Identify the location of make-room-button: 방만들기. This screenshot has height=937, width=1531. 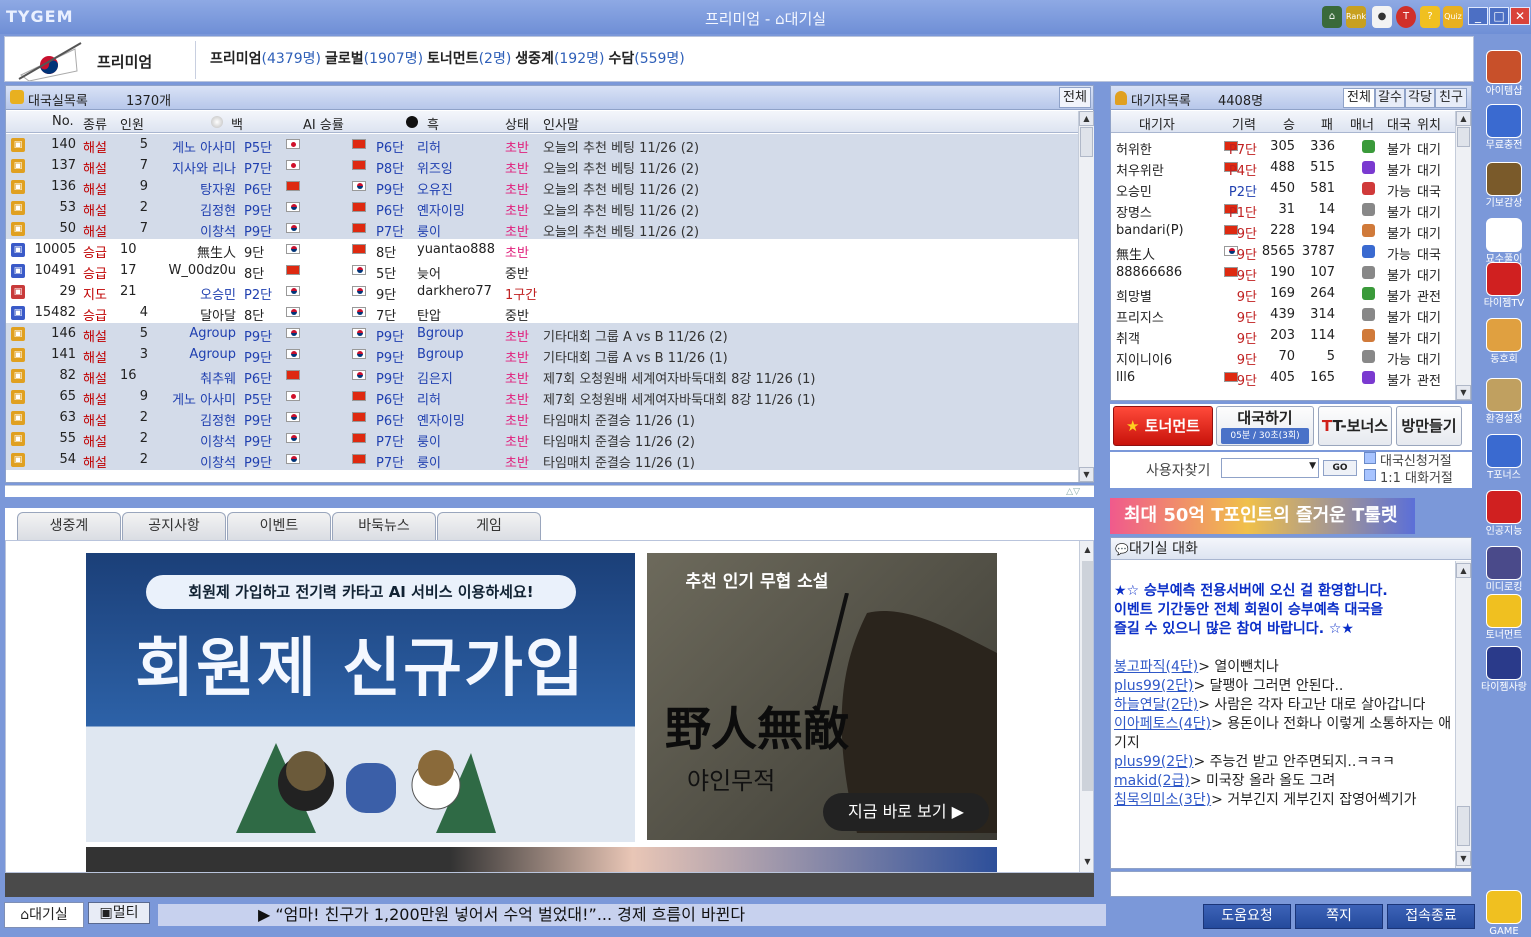
(1429, 426).